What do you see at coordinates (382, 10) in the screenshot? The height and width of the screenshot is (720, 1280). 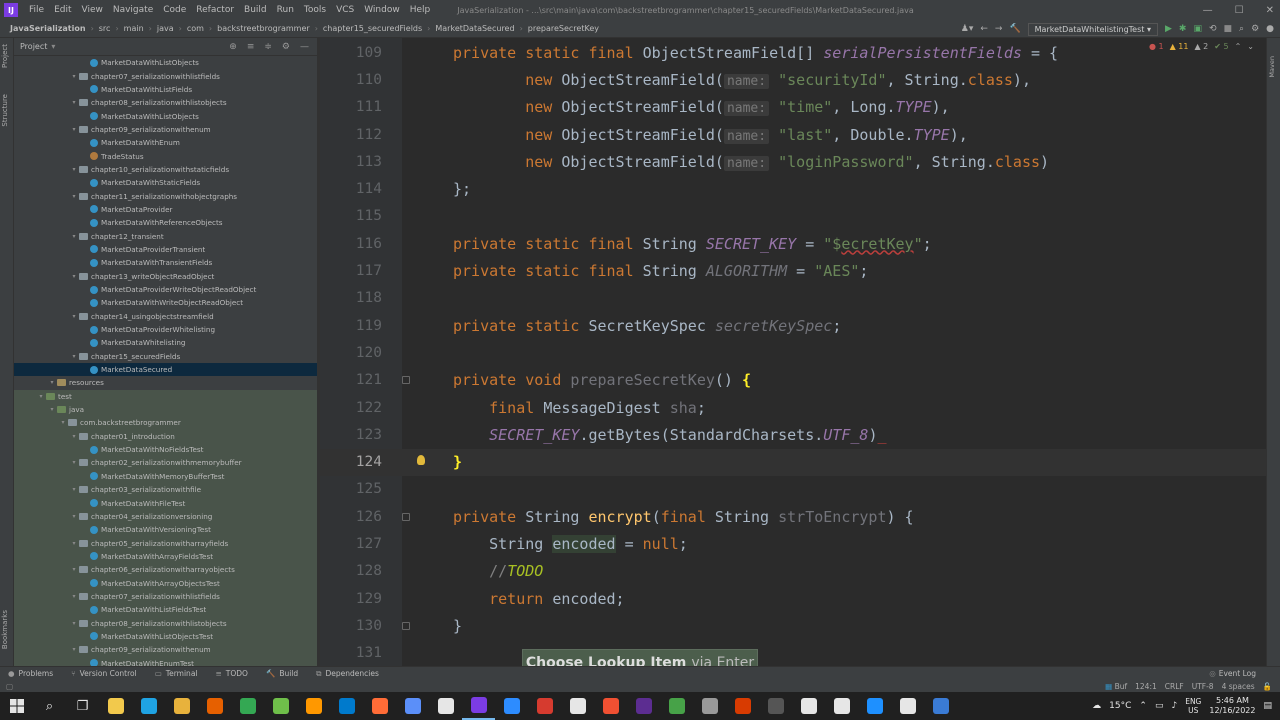 I see `menu-window: Window` at bounding box center [382, 10].